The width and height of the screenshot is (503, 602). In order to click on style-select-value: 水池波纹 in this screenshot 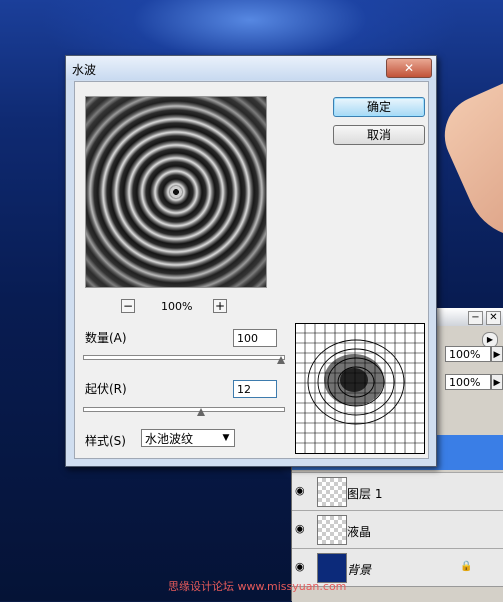, I will do `click(169, 439)`.